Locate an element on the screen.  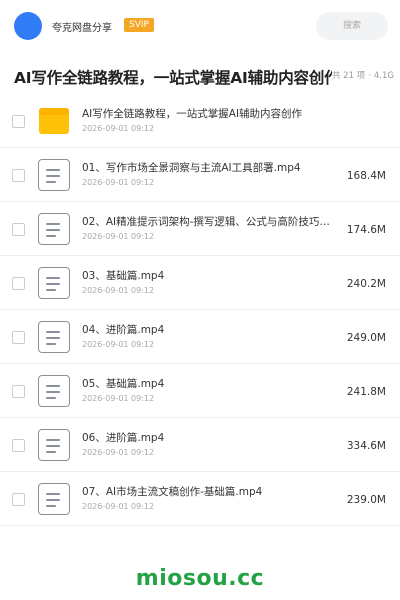
watermark: miosou.cc is located at coordinates (200, 578).